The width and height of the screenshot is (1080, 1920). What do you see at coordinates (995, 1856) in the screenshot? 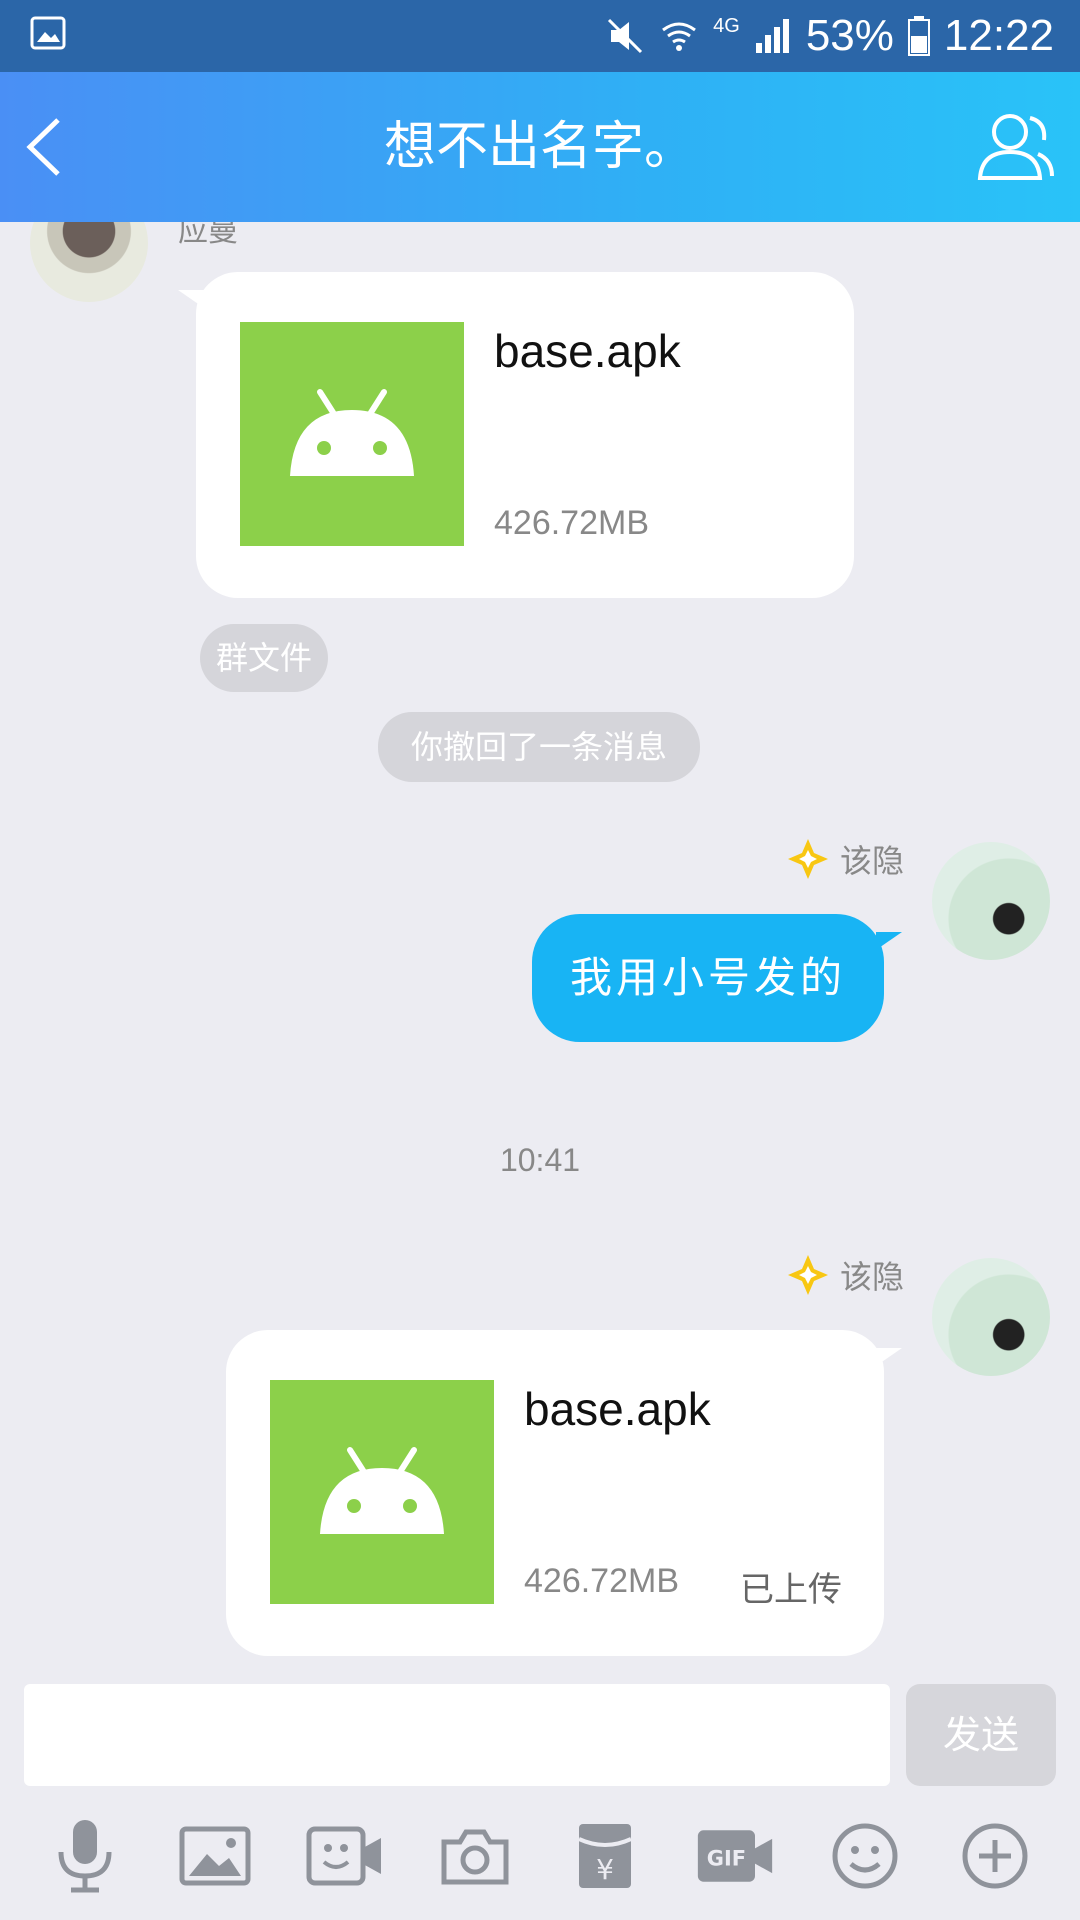
I see `plus-icon` at bounding box center [995, 1856].